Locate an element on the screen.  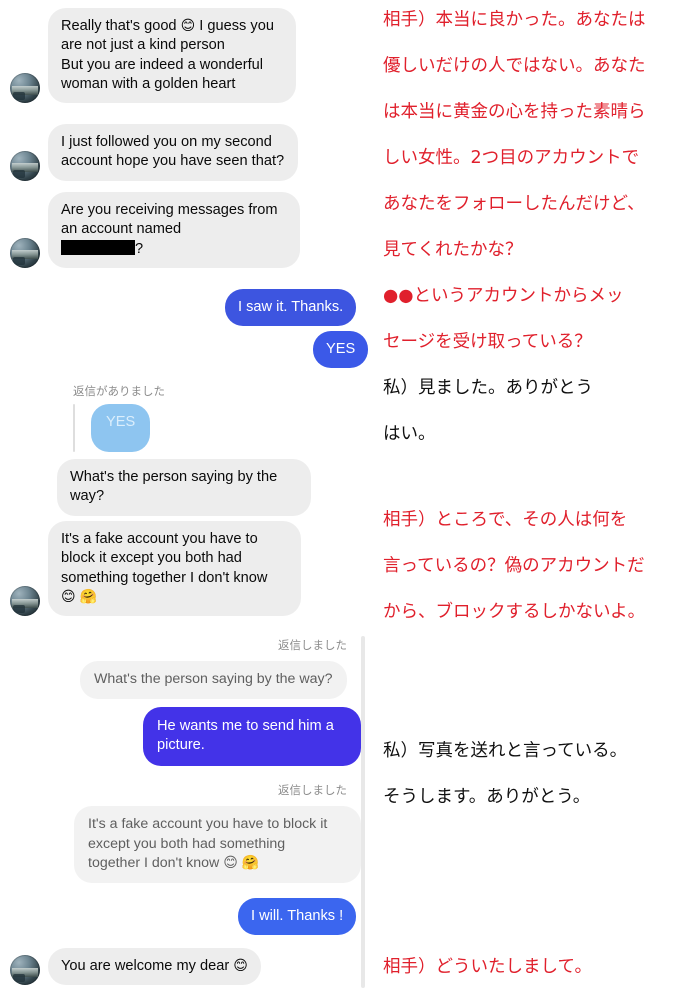
translation-line: そうします。ありがとう。 is located at coordinates (487, 797).